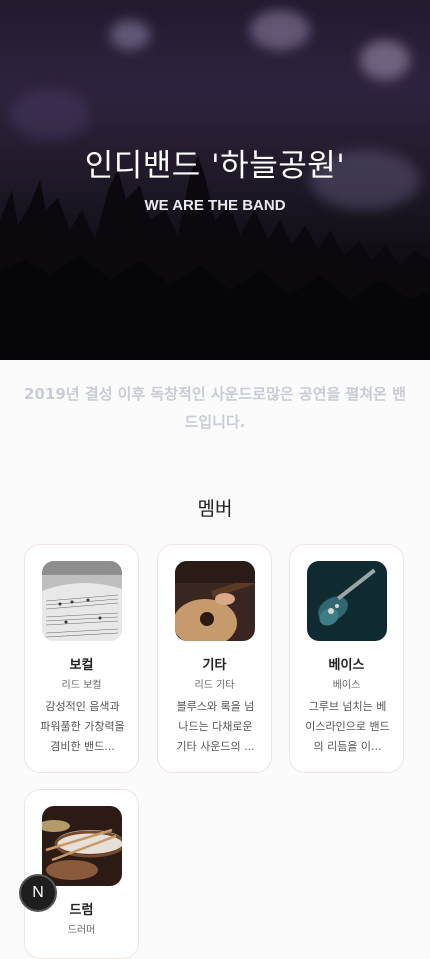 The width and height of the screenshot is (430, 959). Describe the element at coordinates (215, 509) in the screenshot. I see `members-section-title: 멤버` at that location.